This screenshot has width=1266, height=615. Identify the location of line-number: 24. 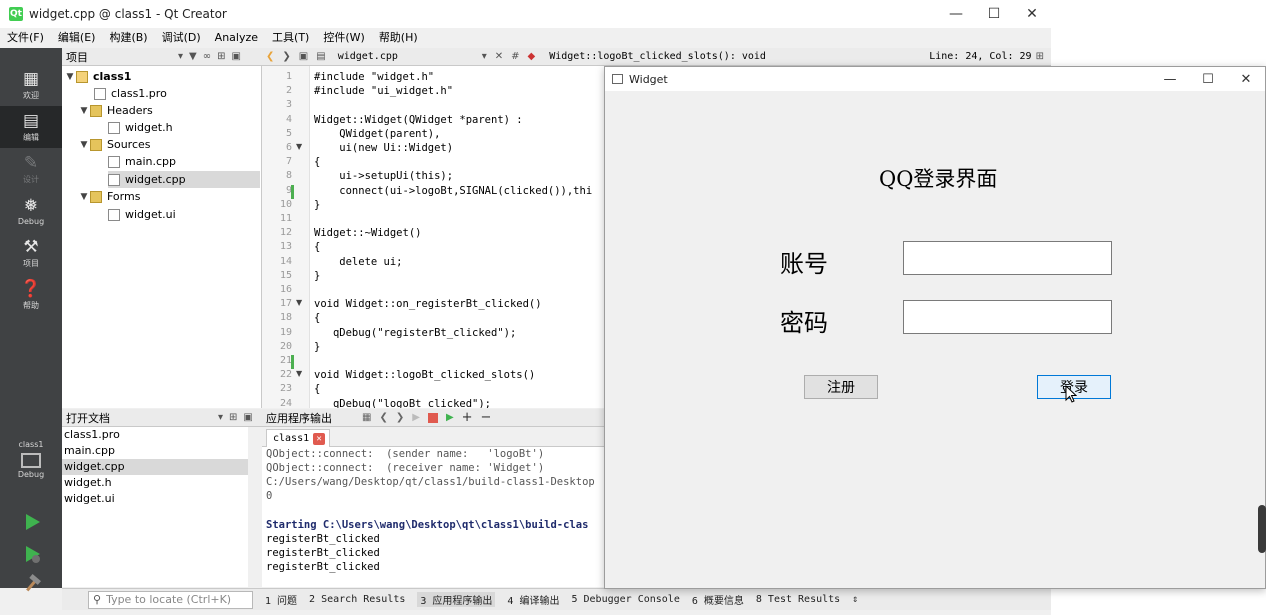
(285, 403).